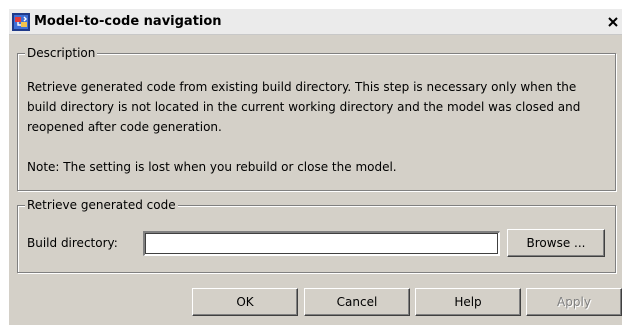 Image resolution: width=622 pixels, height=325 pixels. I want to click on simulink-model-icon, so click(21, 22).